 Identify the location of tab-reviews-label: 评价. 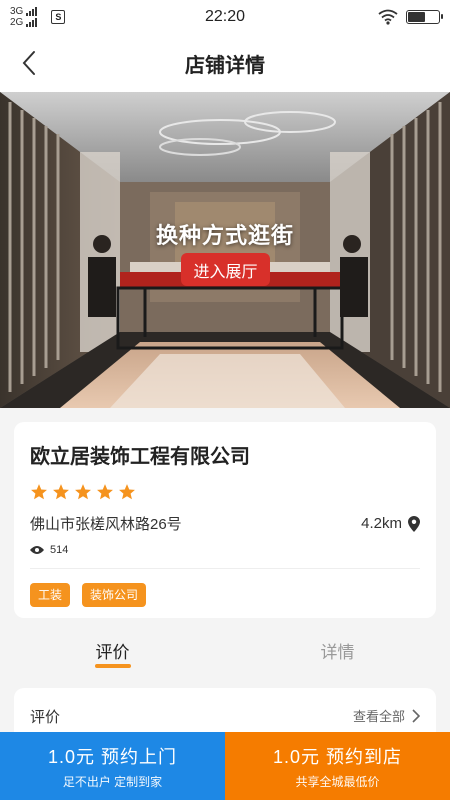
(112, 652).